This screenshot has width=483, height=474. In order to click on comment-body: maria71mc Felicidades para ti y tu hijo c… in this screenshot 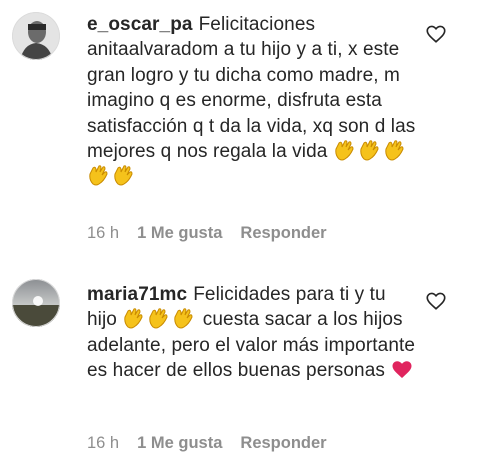, I will do `click(252, 333)`.